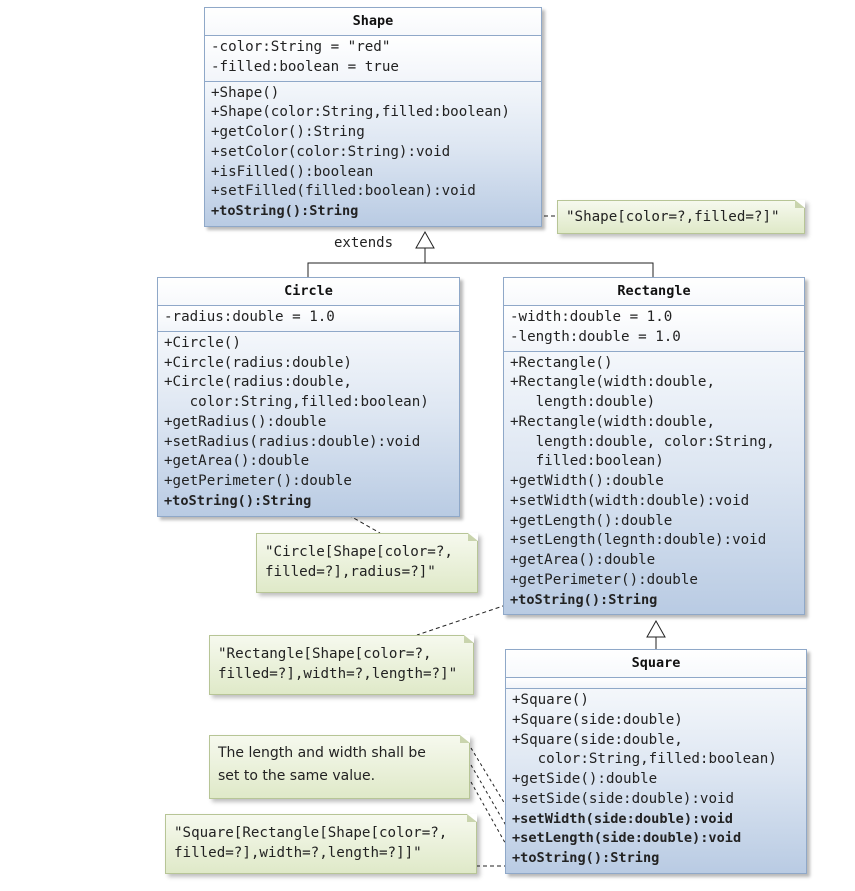 The height and width of the screenshot is (891, 855). What do you see at coordinates (292, 171) in the screenshot?
I see `operation-row: +isFilled():boolean` at bounding box center [292, 171].